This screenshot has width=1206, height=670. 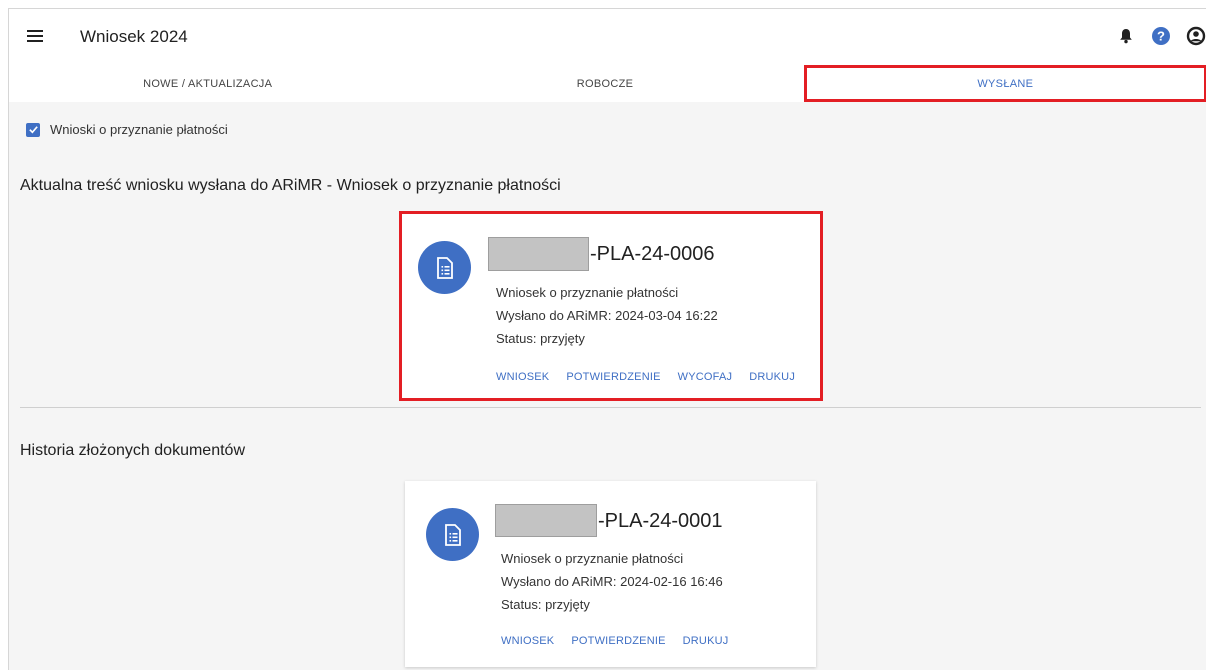 I want to click on document-number: -PLA-24-0001, so click(x=660, y=521).